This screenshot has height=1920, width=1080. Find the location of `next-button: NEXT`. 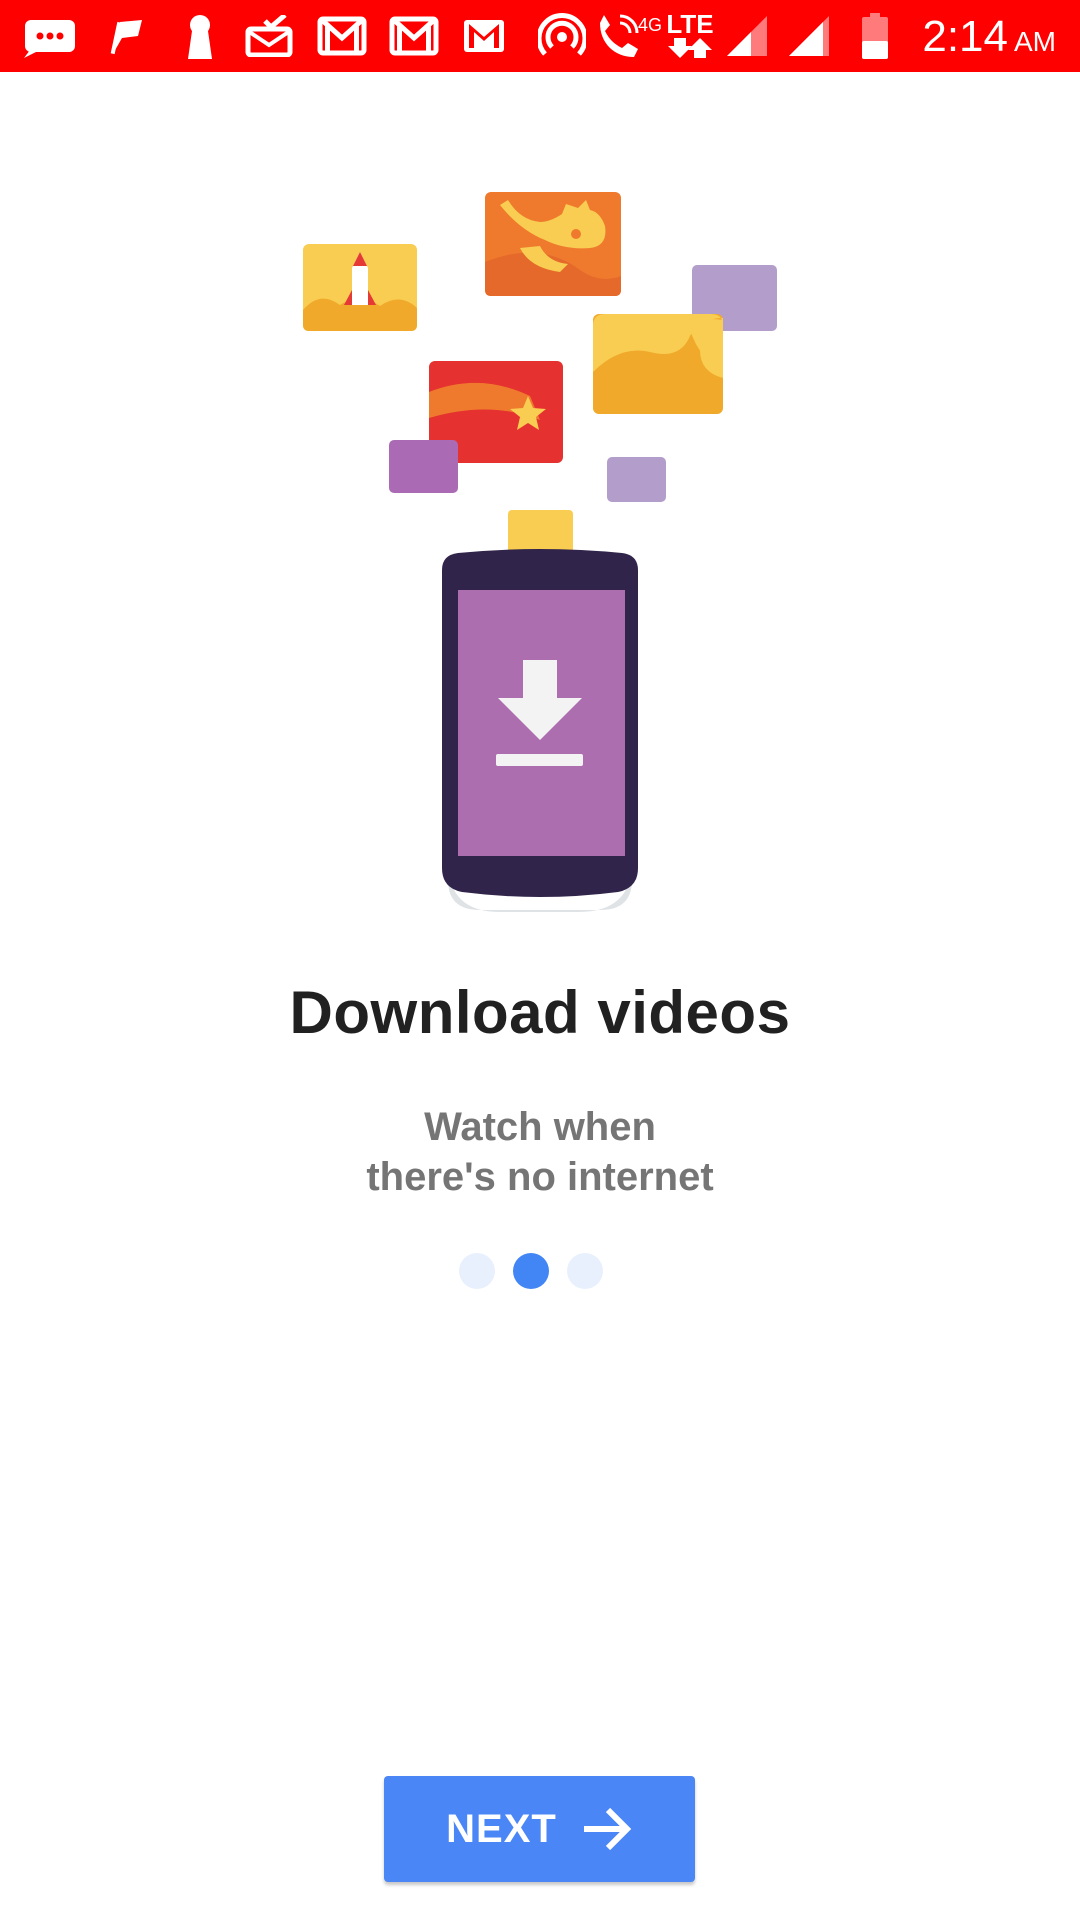

next-button: NEXT is located at coordinates (539, 1829).